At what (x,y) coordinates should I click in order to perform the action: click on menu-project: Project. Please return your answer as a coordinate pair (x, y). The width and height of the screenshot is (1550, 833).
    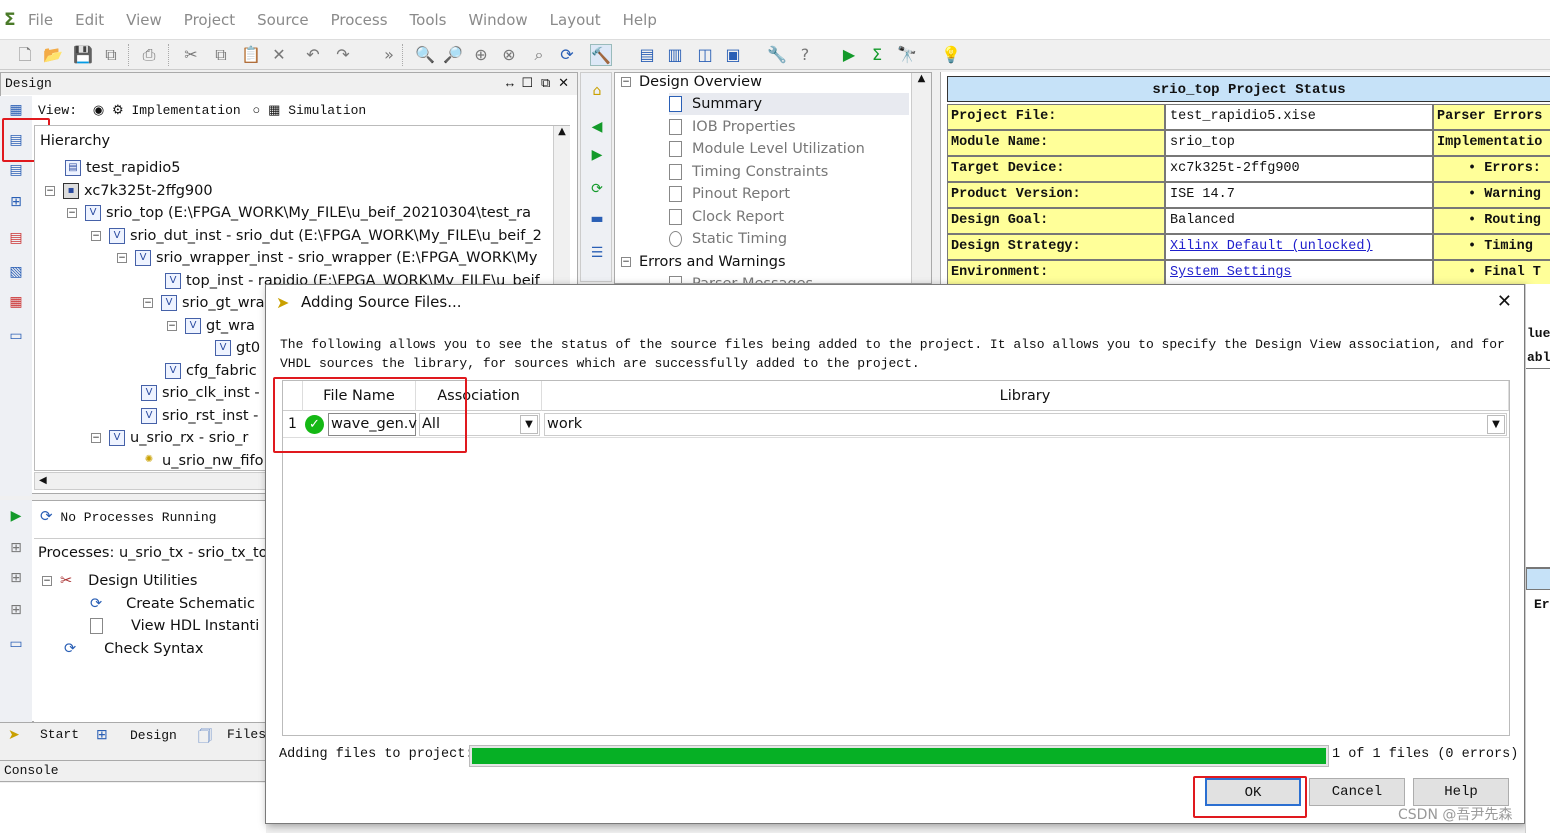
    Looking at the image, I should click on (209, 20).